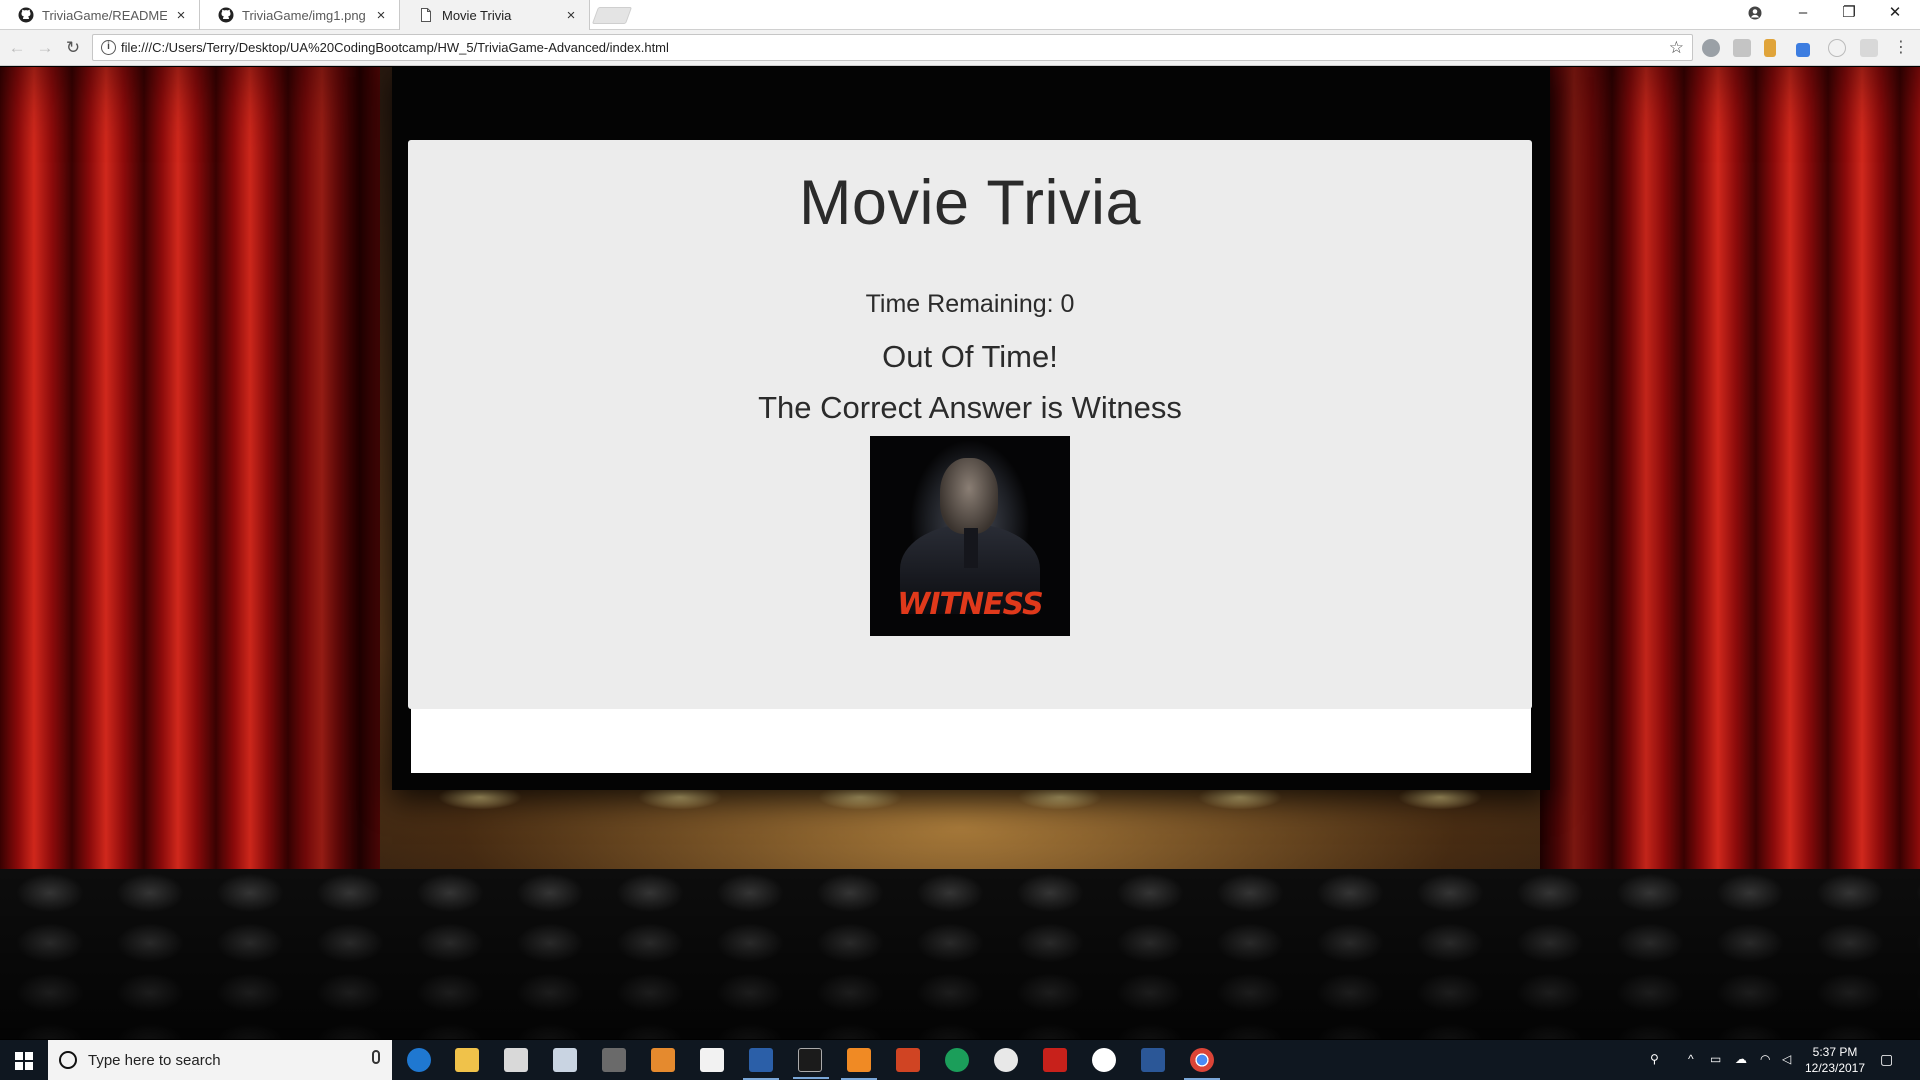  Describe the element at coordinates (1715, 1066) in the screenshot. I see `battery-icon: ▭` at that location.